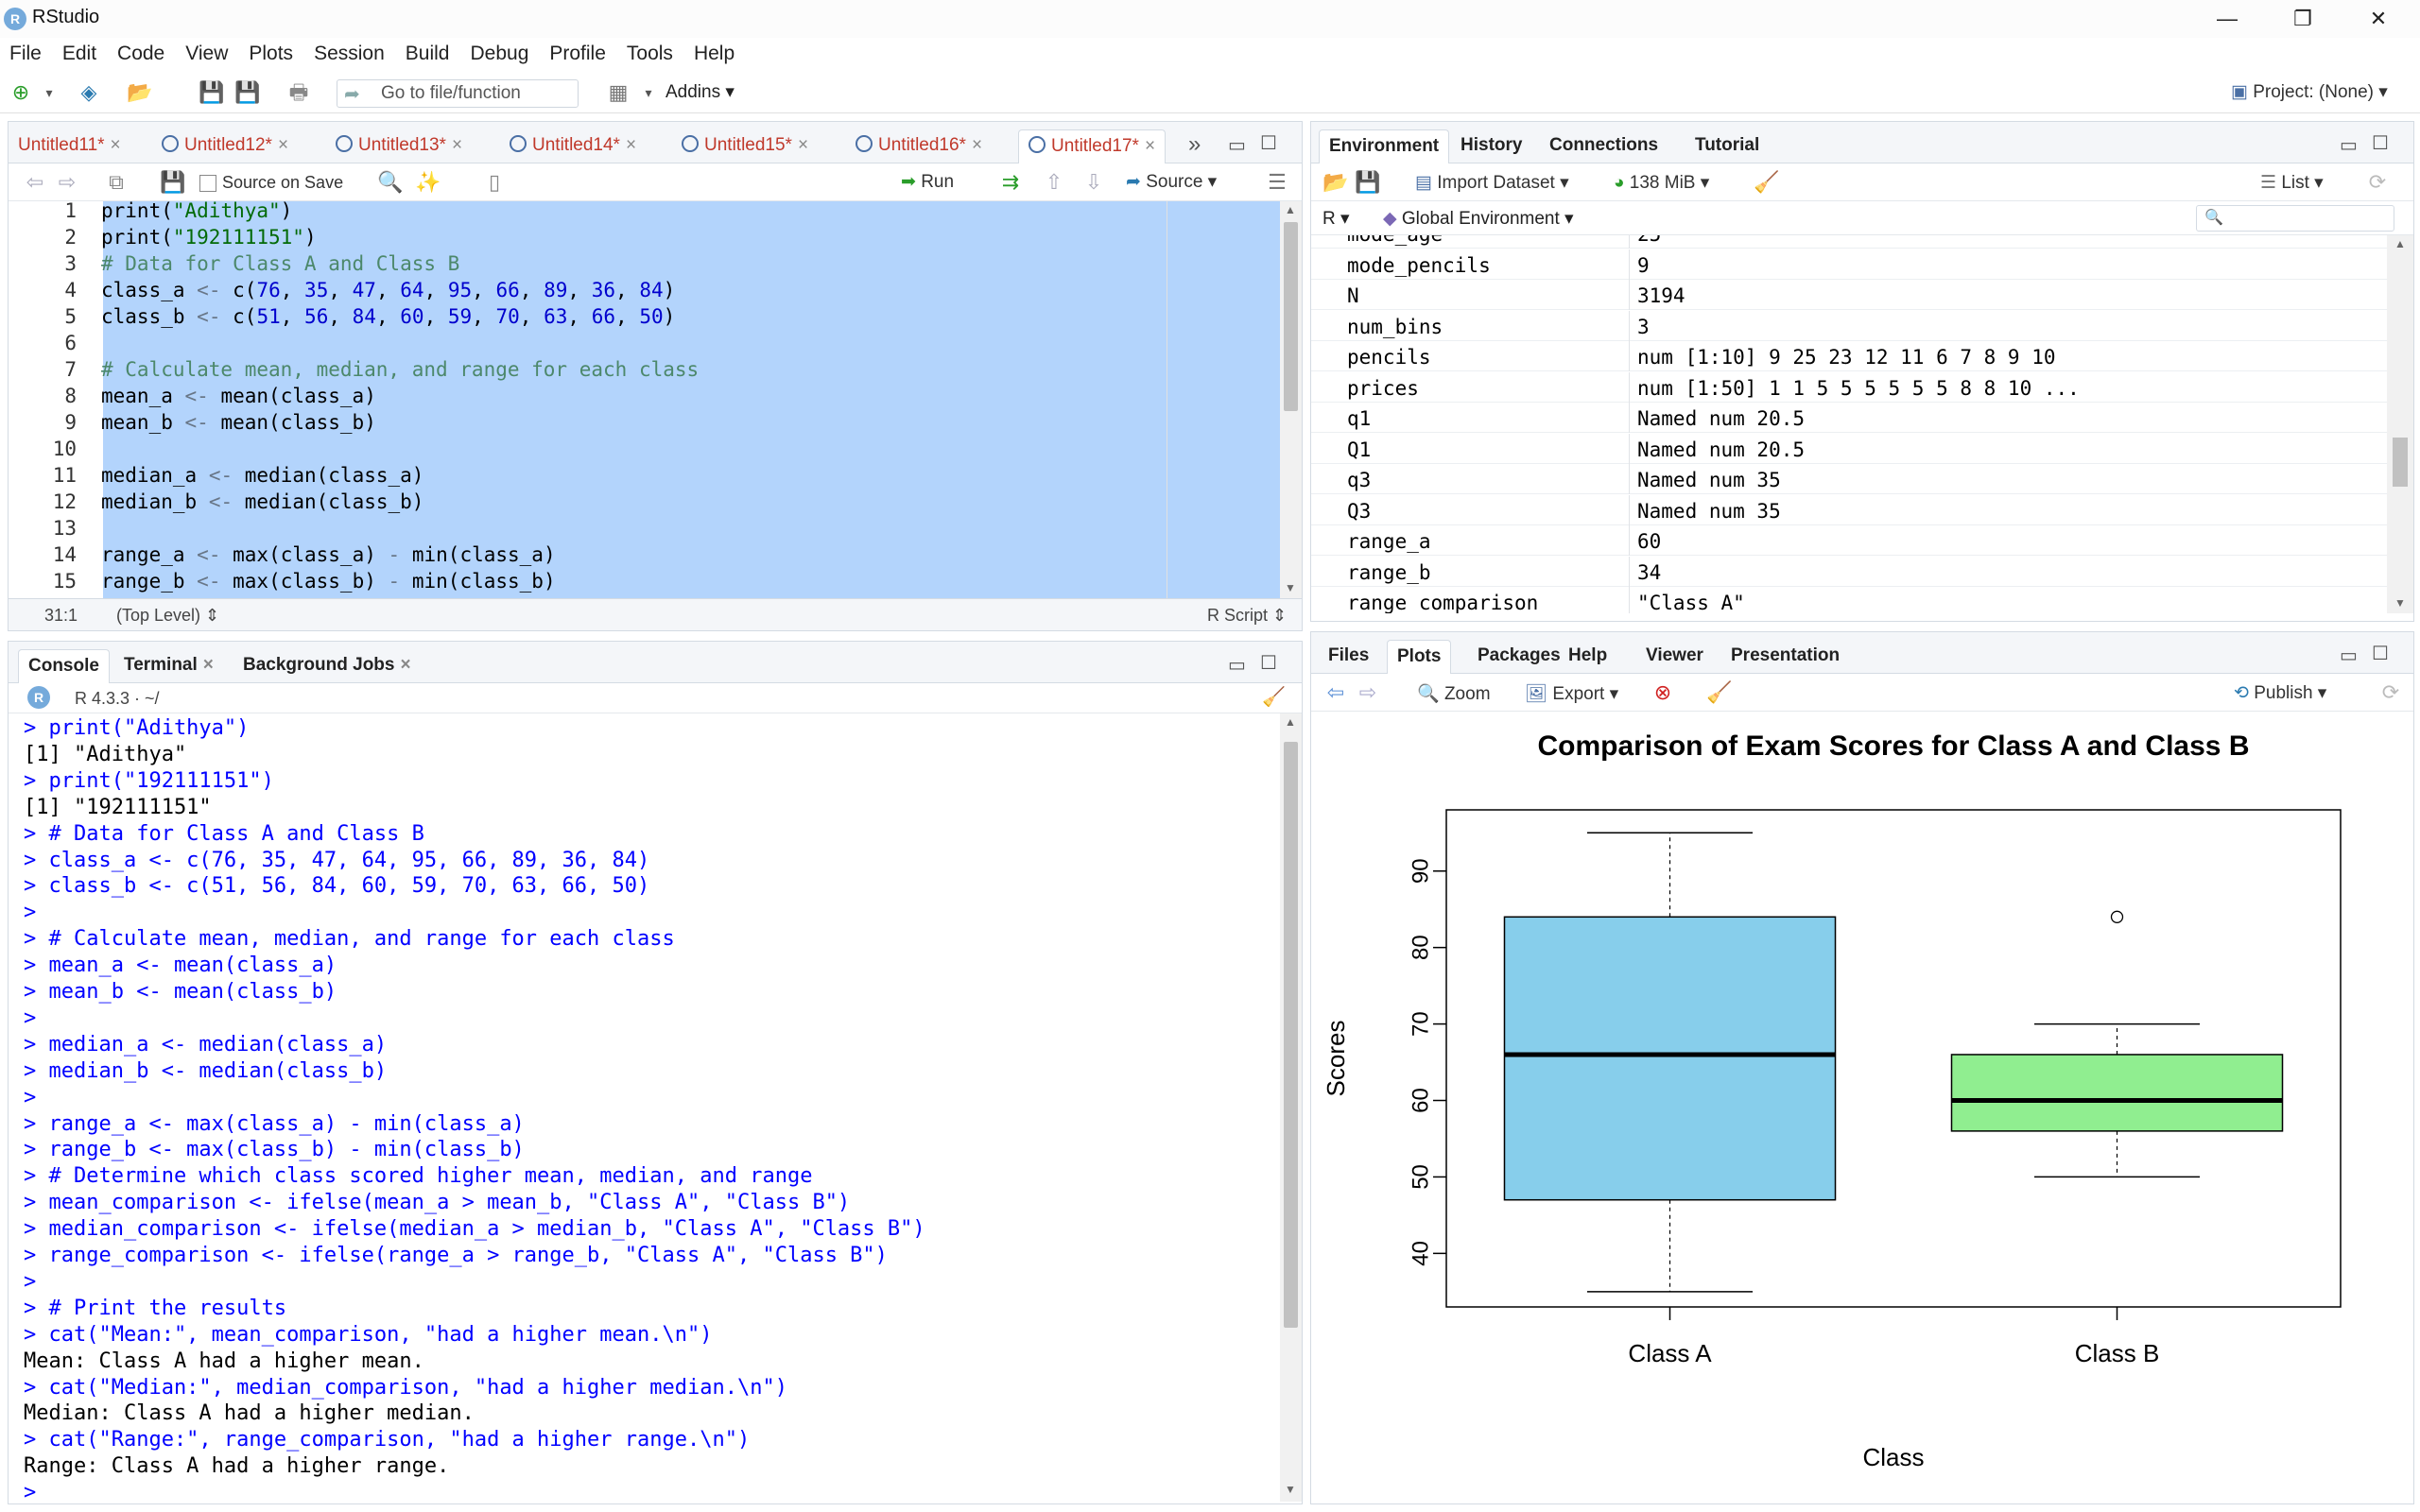 The width and height of the screenshot is (2420, 1512). What do you see at coordinates (1849, 325) in the screenshot?
I see `env-row: num_bins 3` at bounding box center [1849, 325].